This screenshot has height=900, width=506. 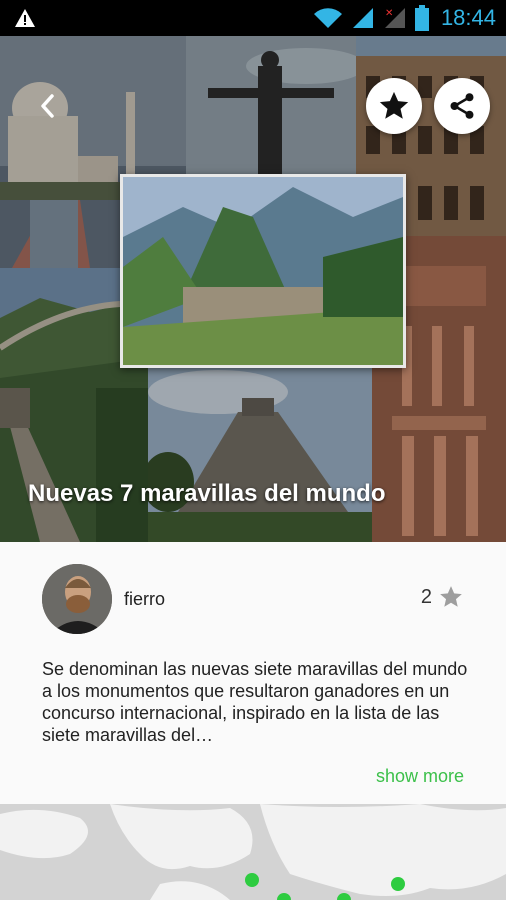 I want to click on collection-title: Nuevas 7 maravillas del mundo, so click(x=207, y=493).